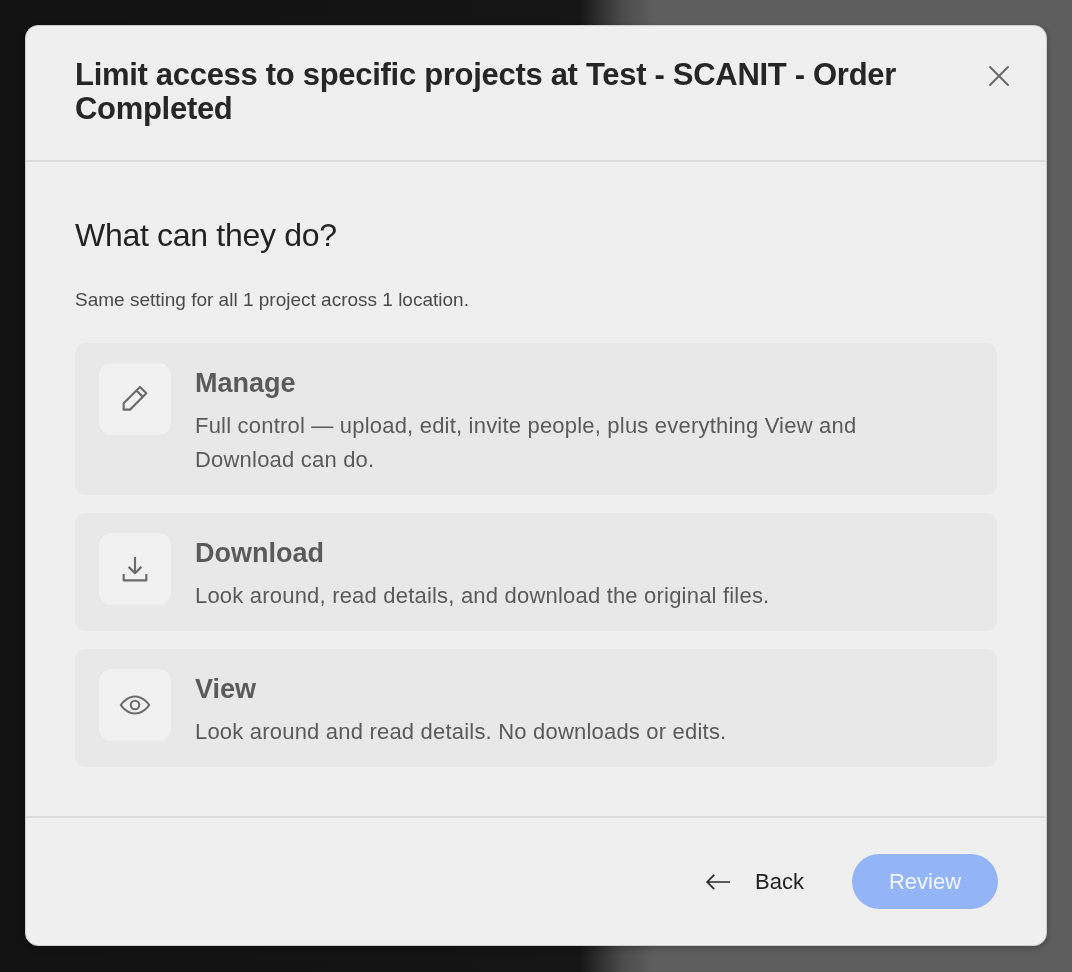 This screenshot has height=972, width=1072. I want to click on eye-icon, so click(135, 705).